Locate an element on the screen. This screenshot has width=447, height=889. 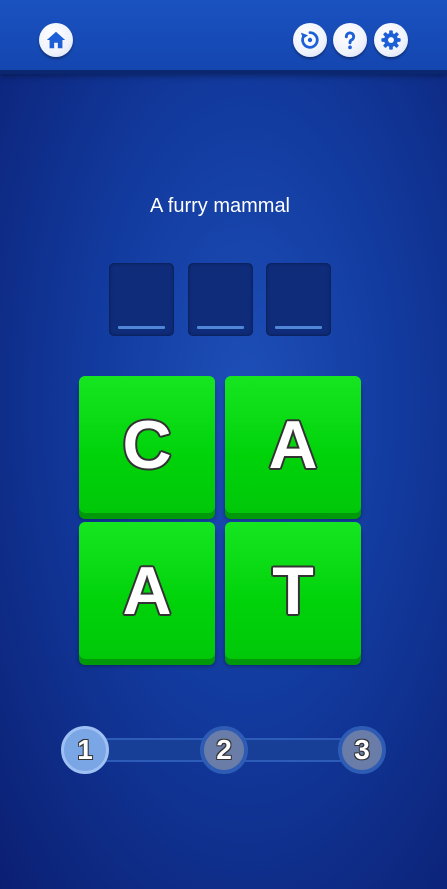
progress-step-2: 2 is located at coordinates (224, 750).